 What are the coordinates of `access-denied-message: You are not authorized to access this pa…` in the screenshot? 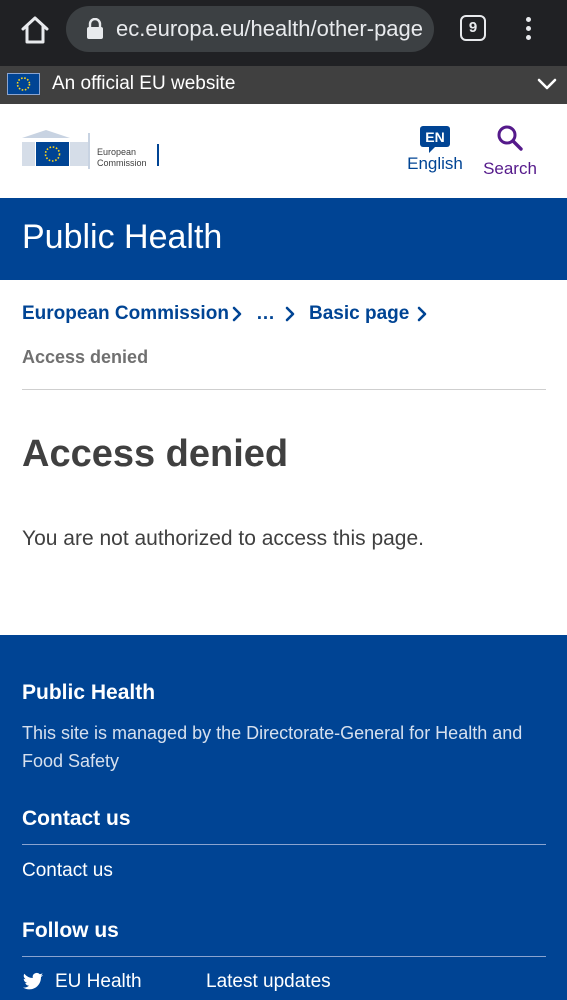 It's located at (223, 538).